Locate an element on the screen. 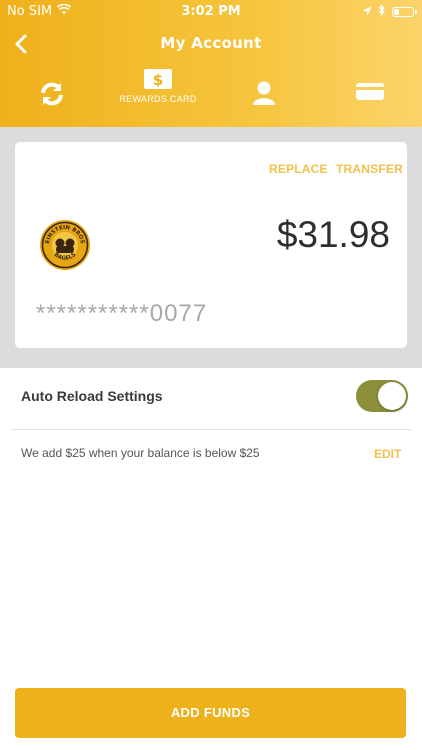 The height and width of the screenshot is (750, 422). auto-reload-toggle is located at coordinates (382, 396).